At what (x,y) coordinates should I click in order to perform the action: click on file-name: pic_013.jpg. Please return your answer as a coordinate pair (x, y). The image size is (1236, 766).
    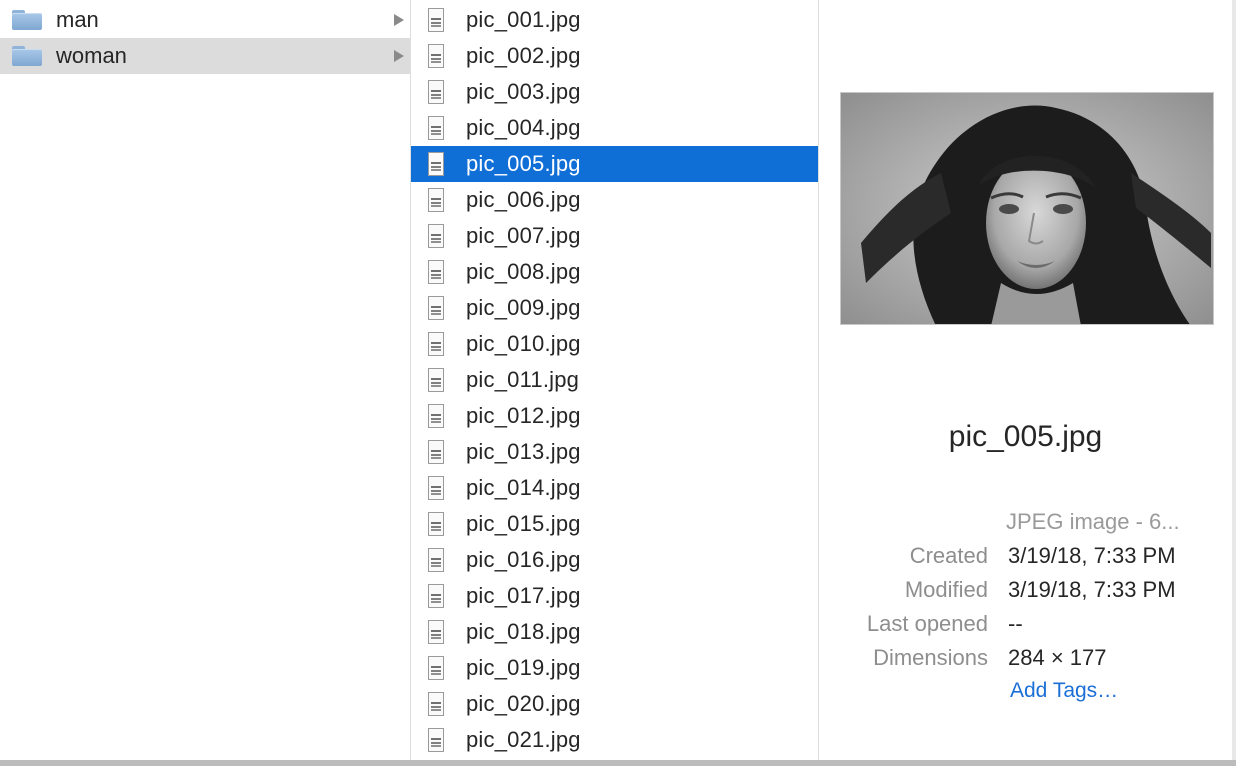
    Looking at the image, I should click on (523, 451).